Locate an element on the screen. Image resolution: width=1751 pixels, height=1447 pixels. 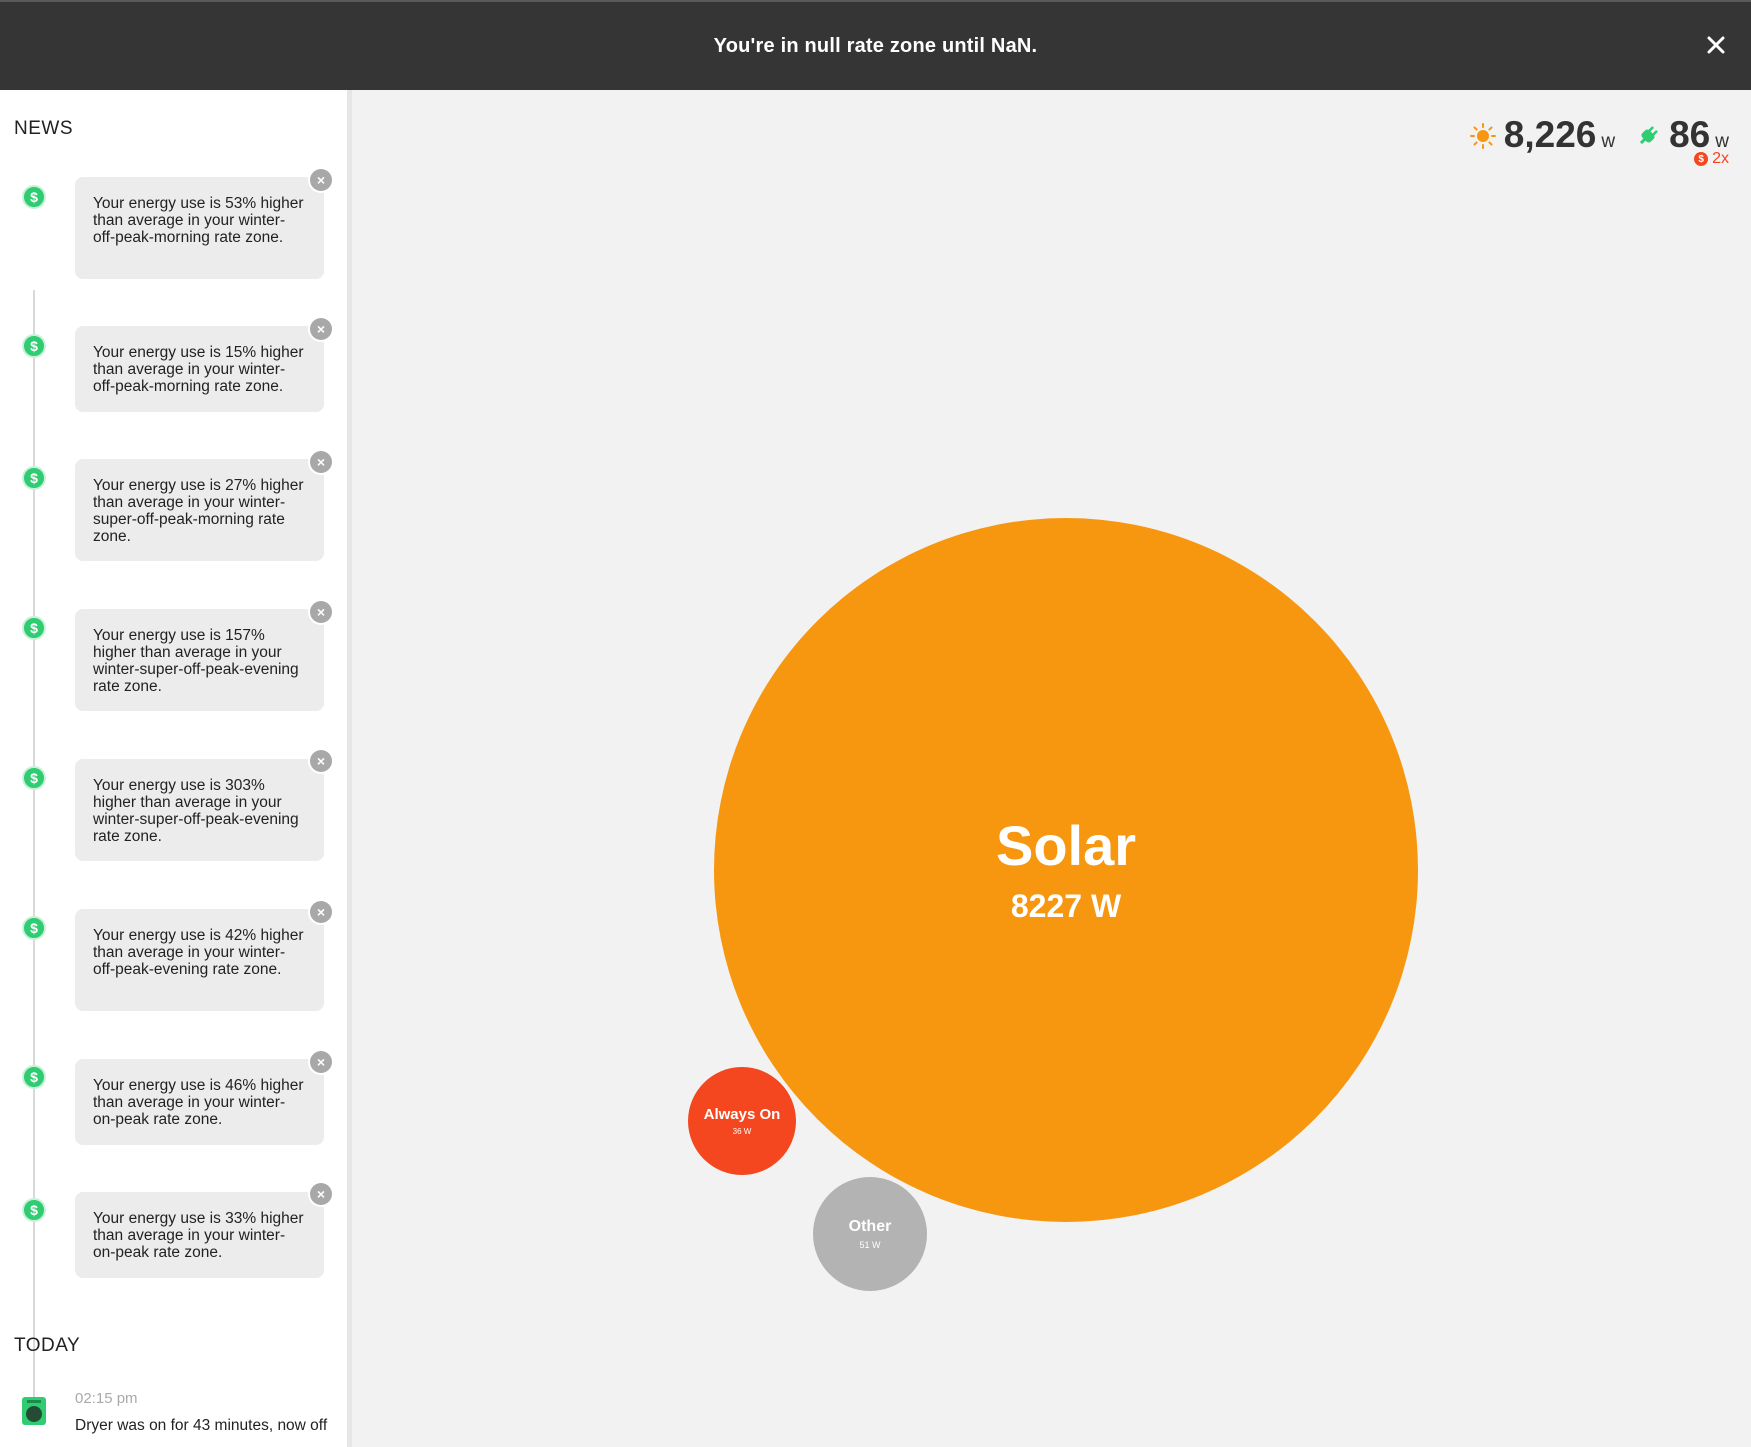
solar-stat: 8,226 w is located at coordinates (1542, 134).